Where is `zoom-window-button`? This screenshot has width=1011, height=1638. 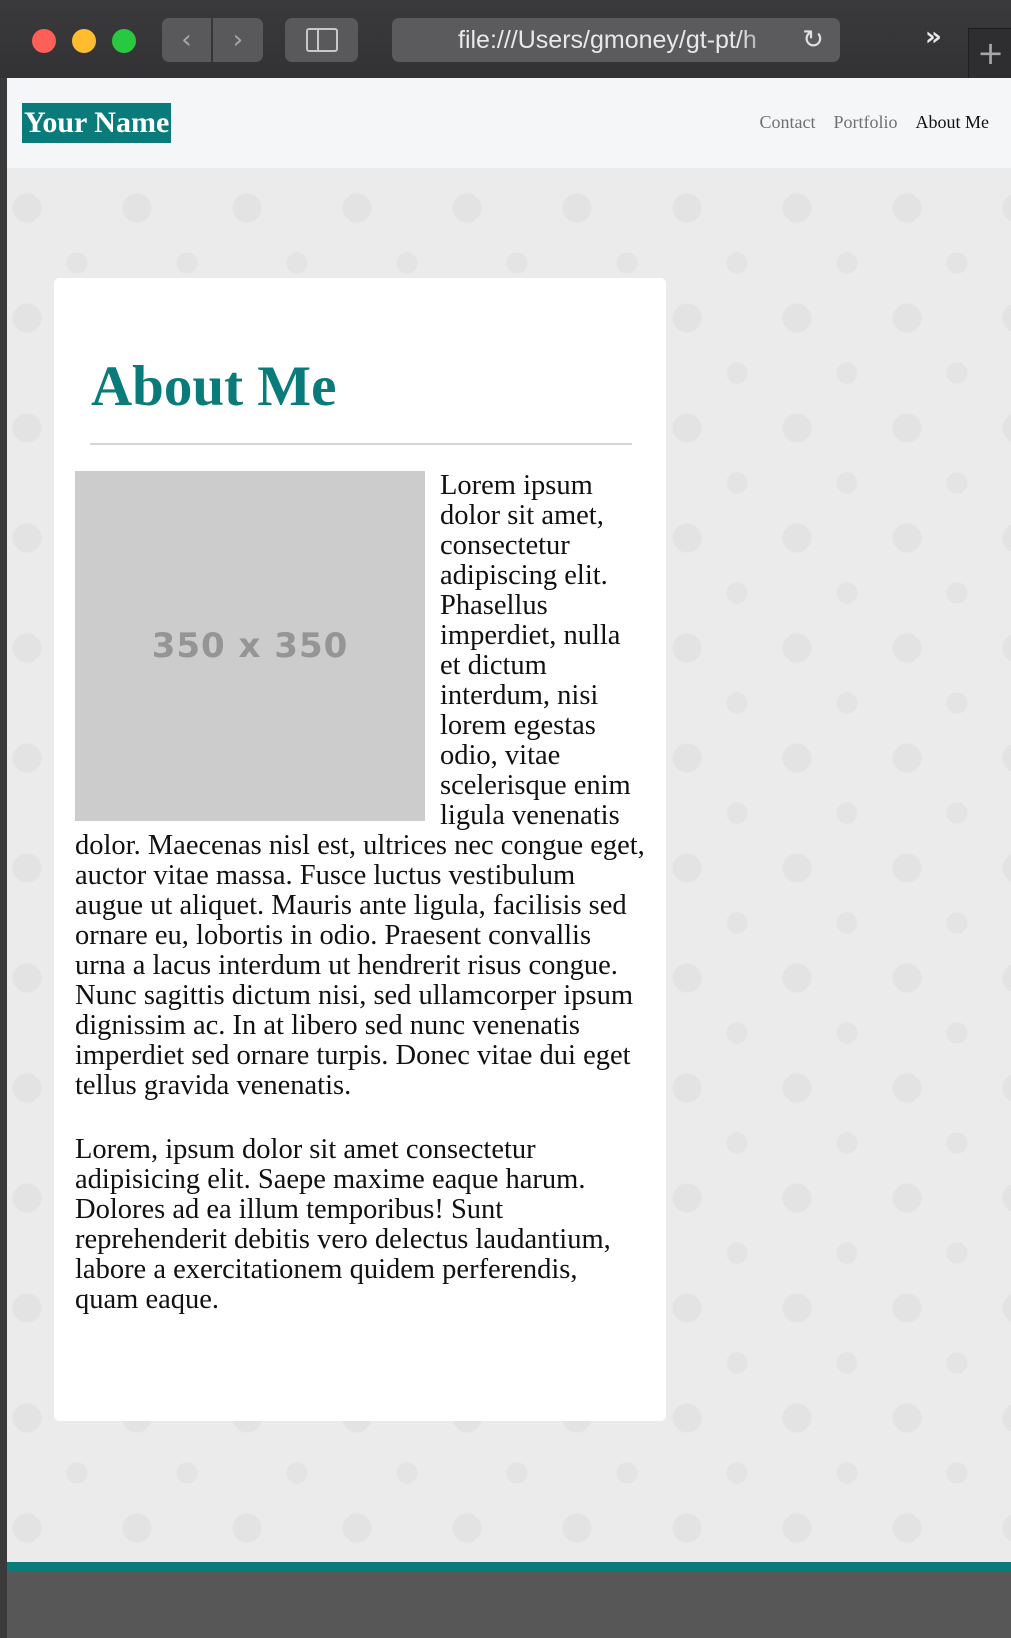 zoom-window-button is located at coordinates (124, 41).